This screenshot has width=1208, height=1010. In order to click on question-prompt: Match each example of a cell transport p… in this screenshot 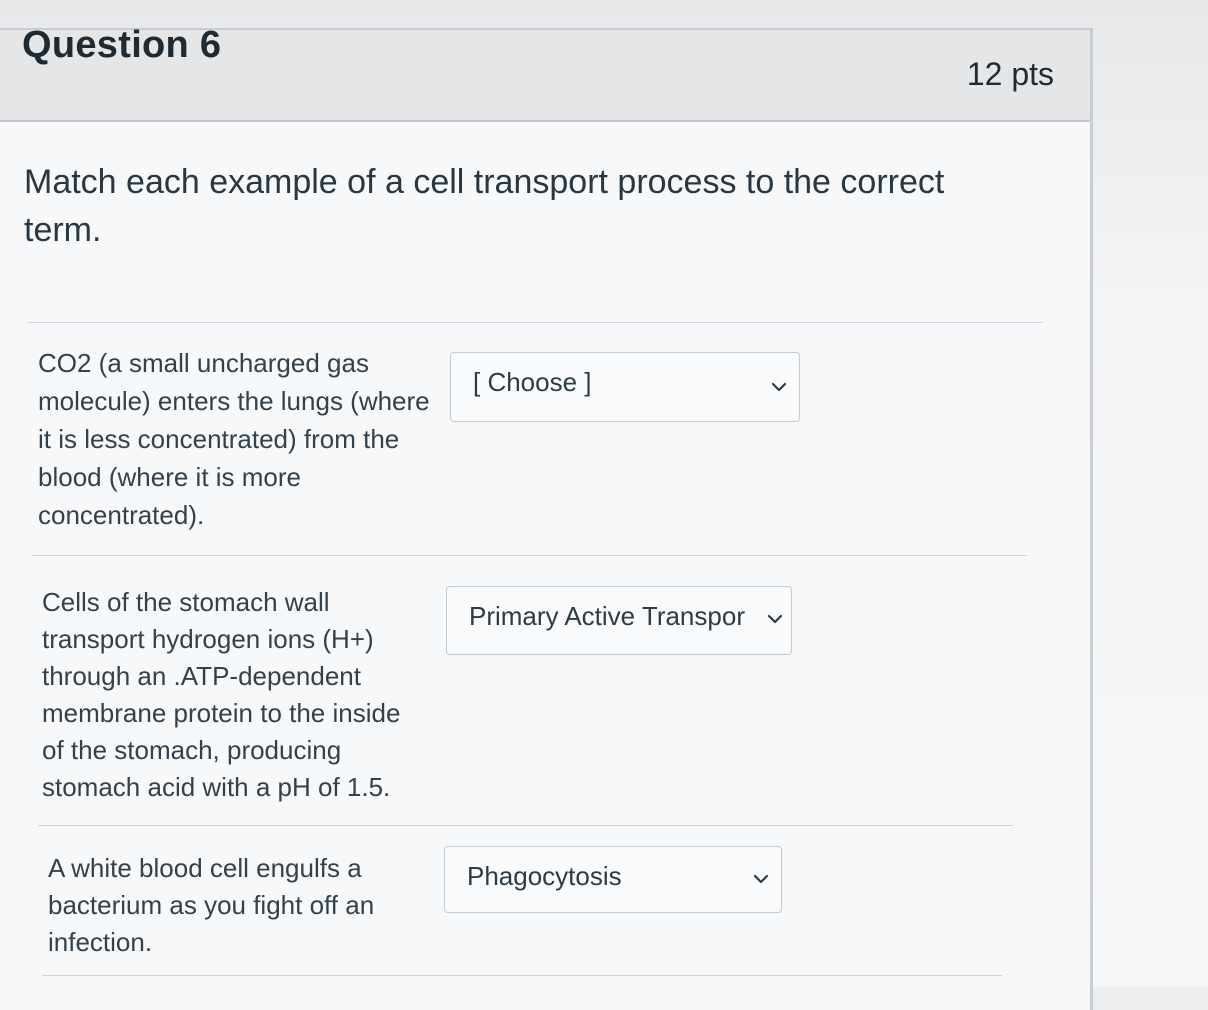, I will do `click(484, 206)`.